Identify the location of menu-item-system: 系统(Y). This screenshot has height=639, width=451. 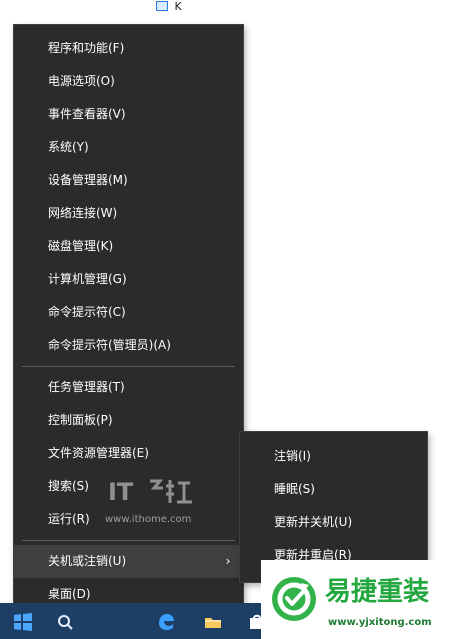
(128, 147).